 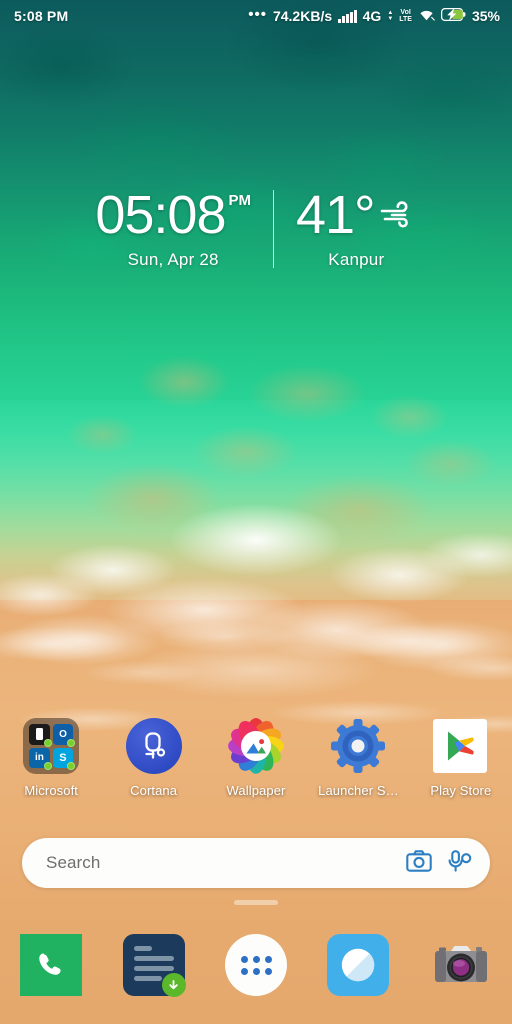 I want to click on dock-item-camera, so click(x=461, y=965).